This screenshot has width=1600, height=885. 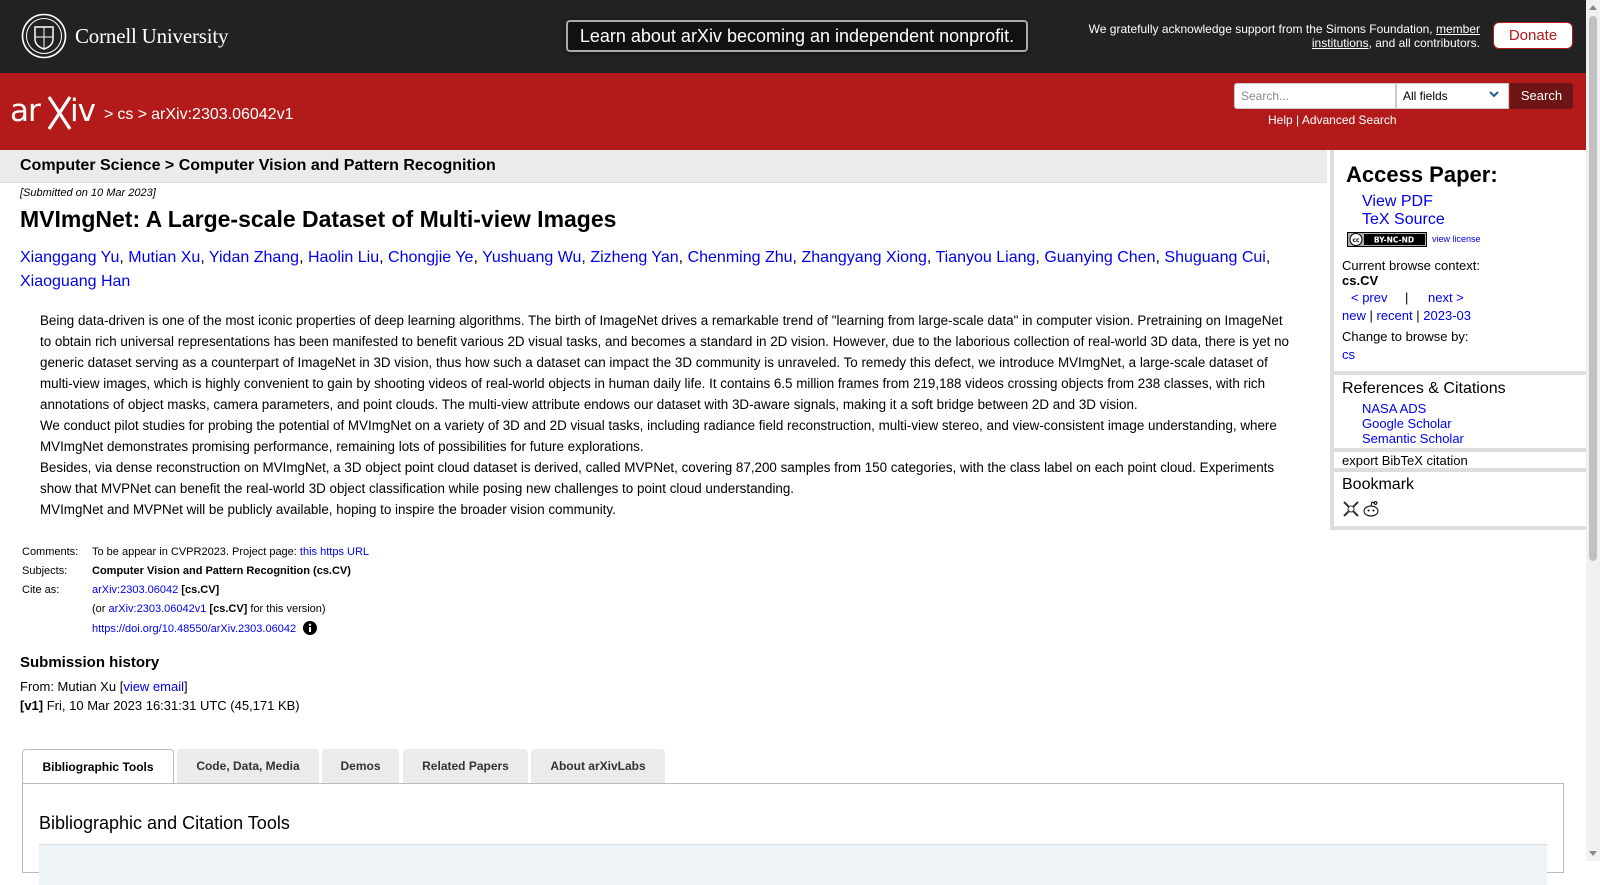 What do you see at coordinates (55, 112) in the screenshot?
I see `arxiv-logo: ar iv` at bounding box center [55, 112].